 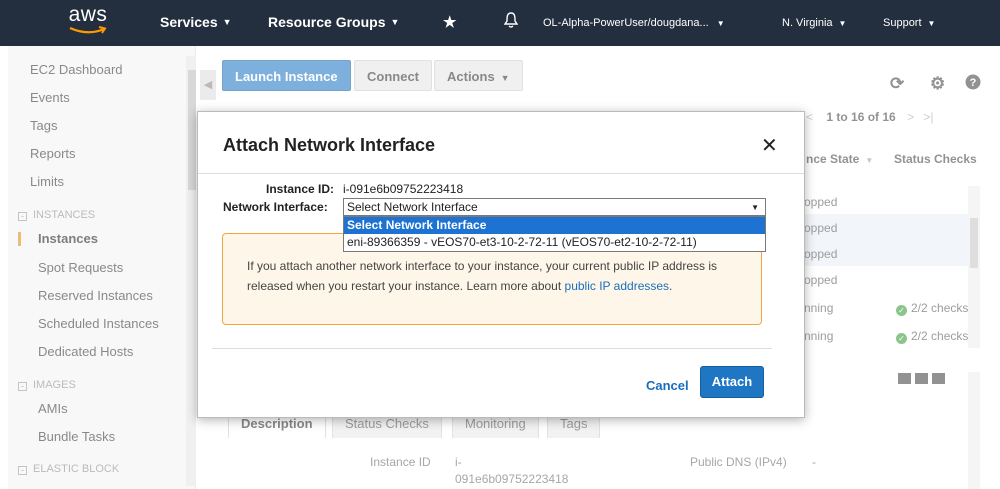 I want to click on region-label: N. Virginia, so click(x=807, y=23).